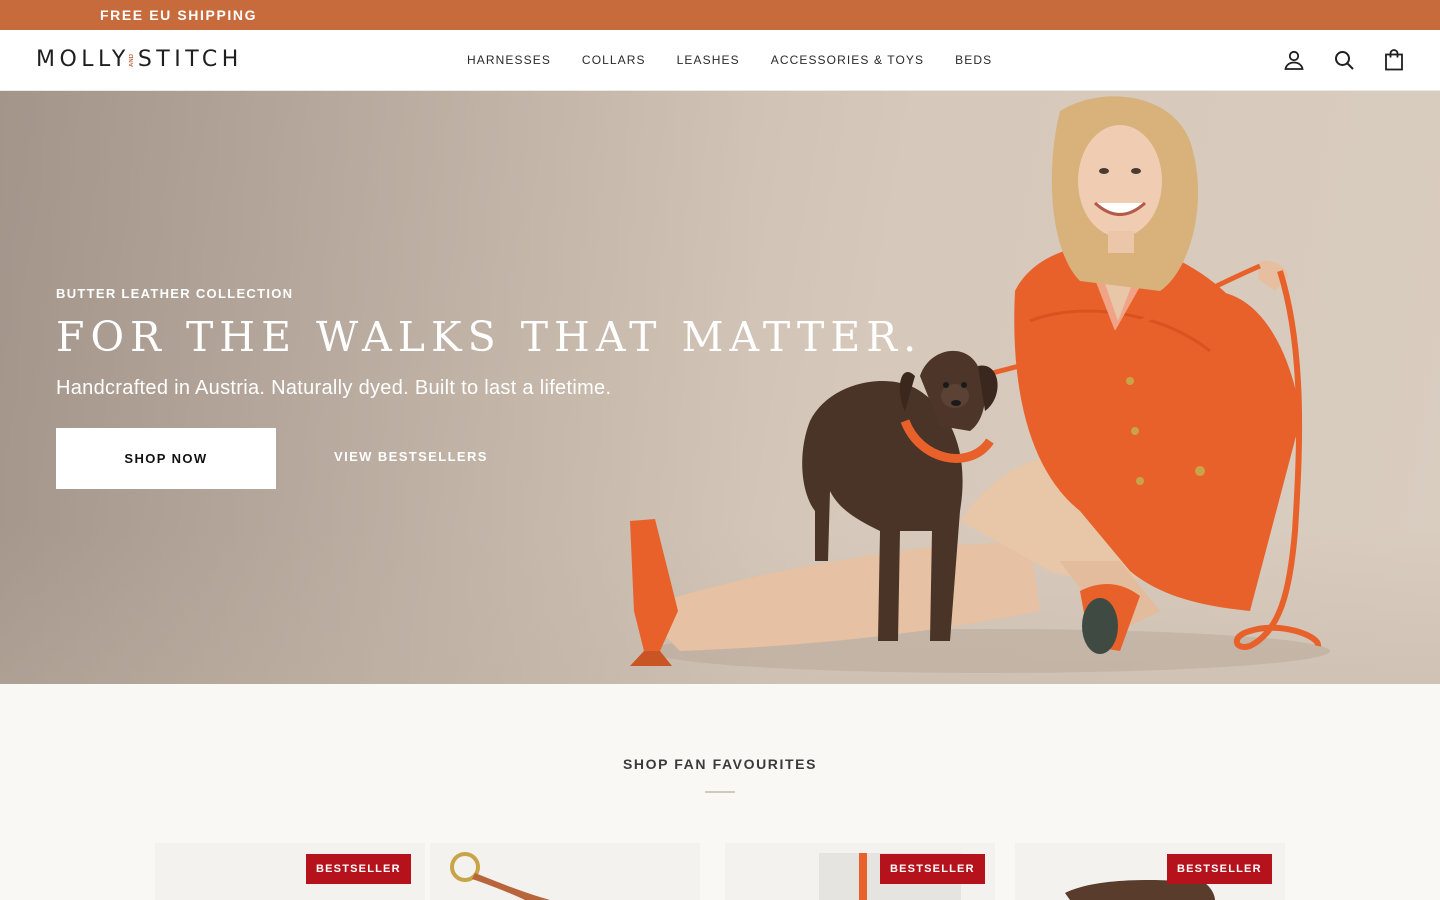  I want to click on brand-logo: MOLLY AND STITCH, so click(139, 60).